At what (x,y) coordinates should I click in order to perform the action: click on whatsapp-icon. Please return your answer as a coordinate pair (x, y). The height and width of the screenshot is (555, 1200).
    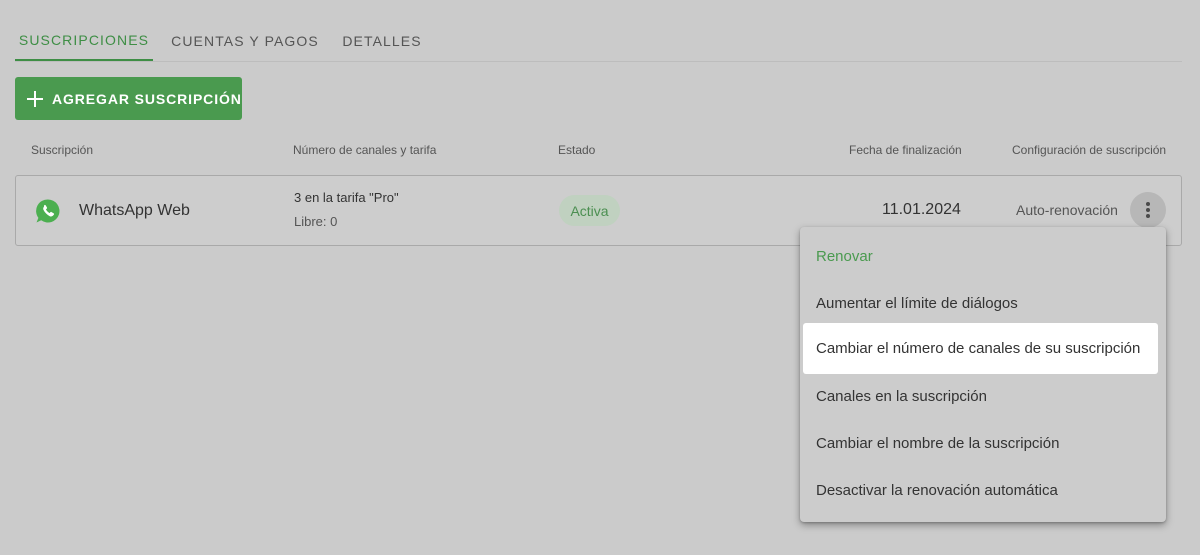
    Looking at the image, I should click on (48, 211).